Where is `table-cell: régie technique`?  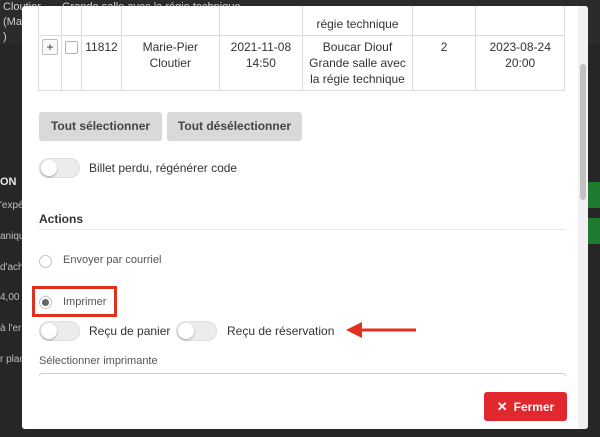 table-cell: régie technique is located at coordinates (357, 21).